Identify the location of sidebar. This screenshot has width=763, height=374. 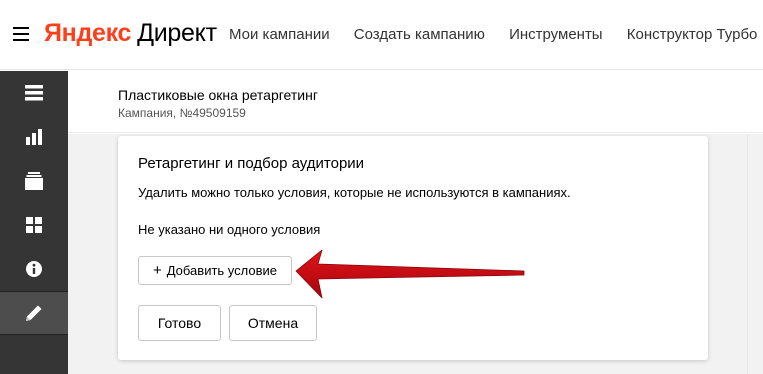
(34, 222).